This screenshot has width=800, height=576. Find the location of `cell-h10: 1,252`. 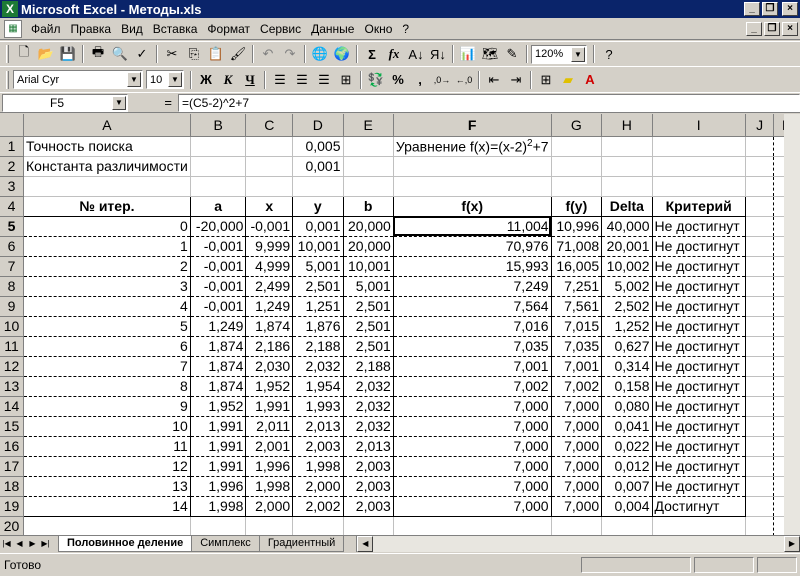

cell-h10: 1,252 is located at coordinates (627, 326).